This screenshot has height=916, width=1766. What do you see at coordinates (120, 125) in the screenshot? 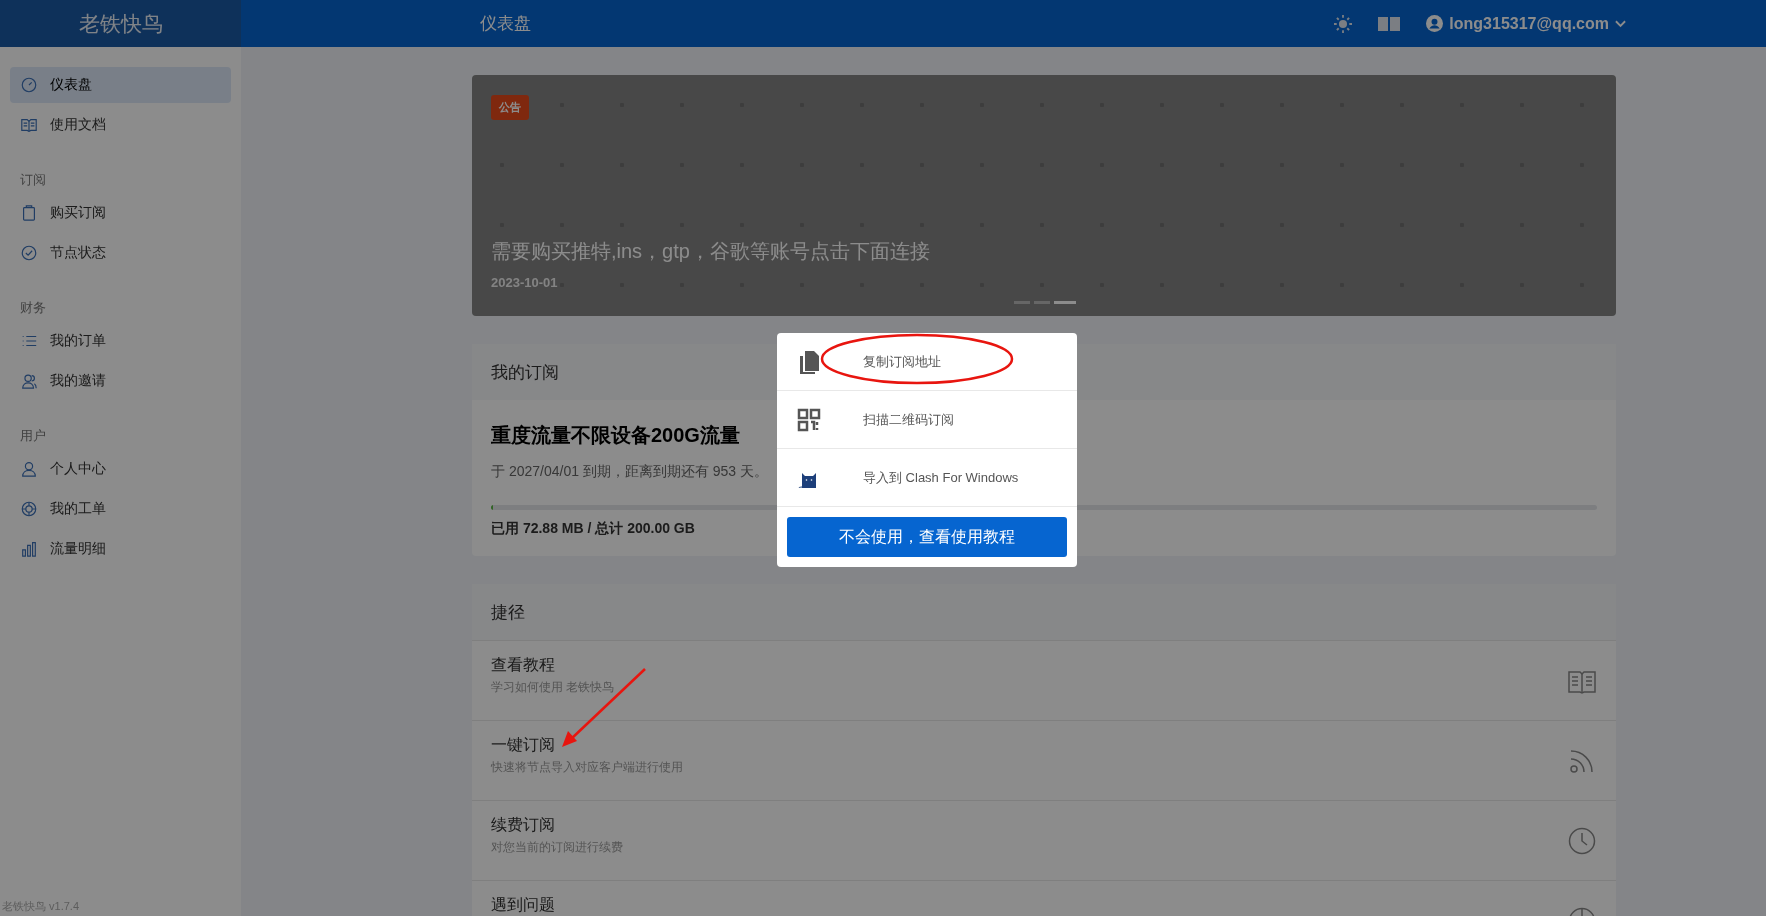
I see `sidebar-item: 使用文档` at bounding box center [120, 125].